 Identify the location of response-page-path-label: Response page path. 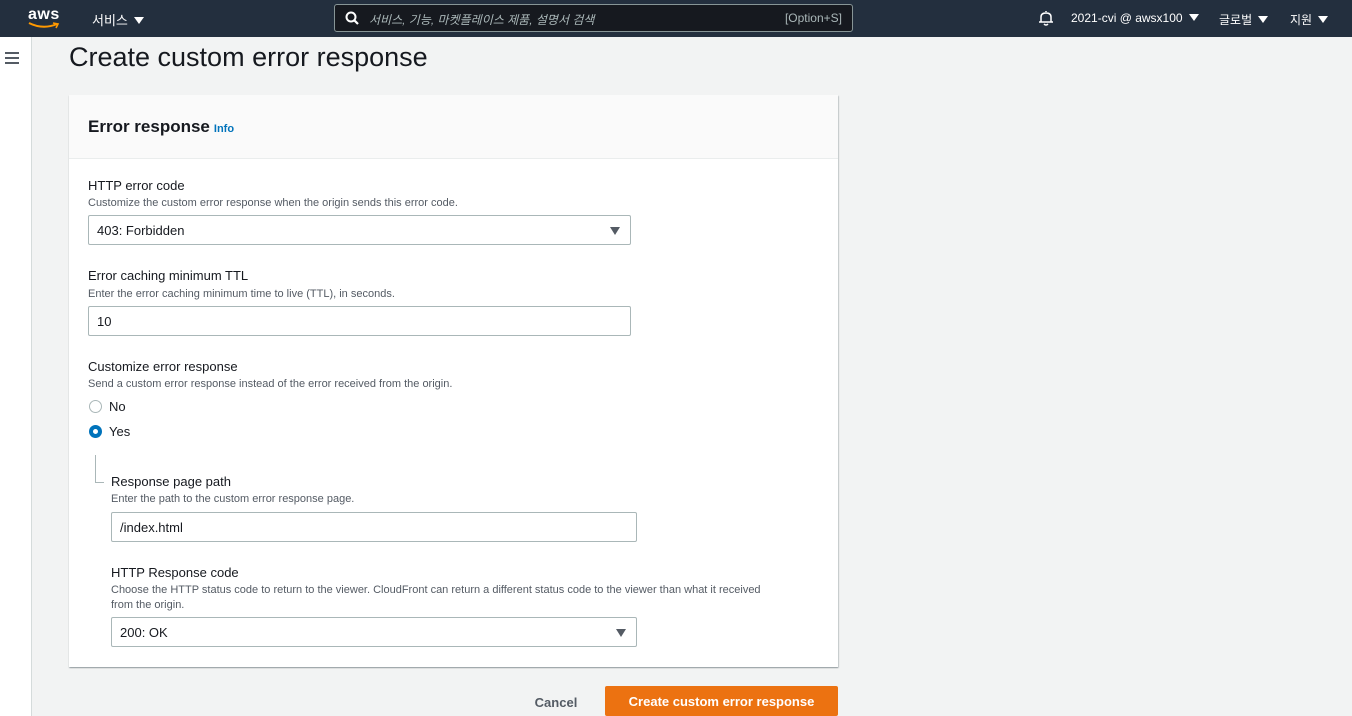
(171, 481).